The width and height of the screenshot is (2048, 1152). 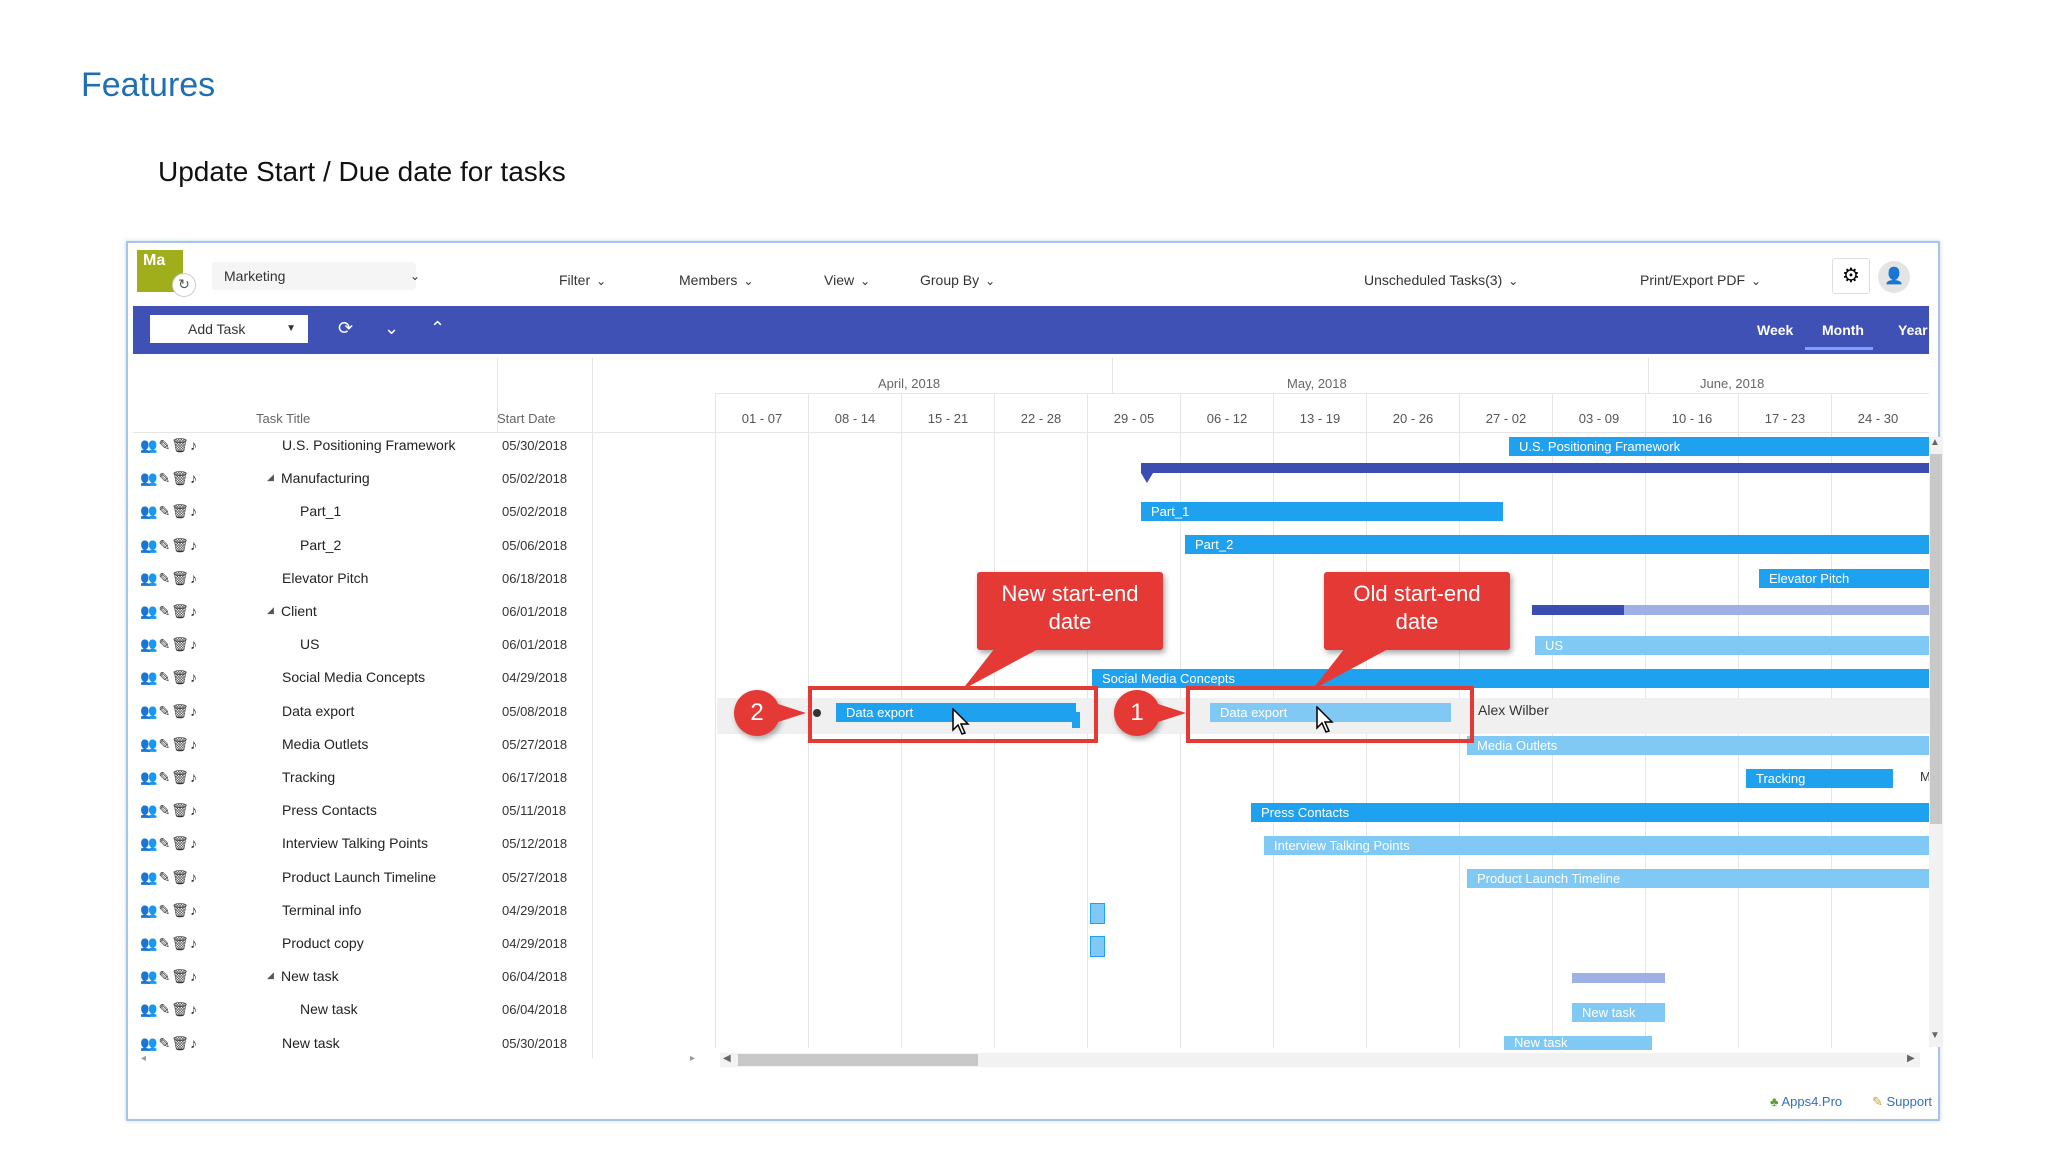 I want to click on user-icon: 👤, so click(x=1894, y=277).